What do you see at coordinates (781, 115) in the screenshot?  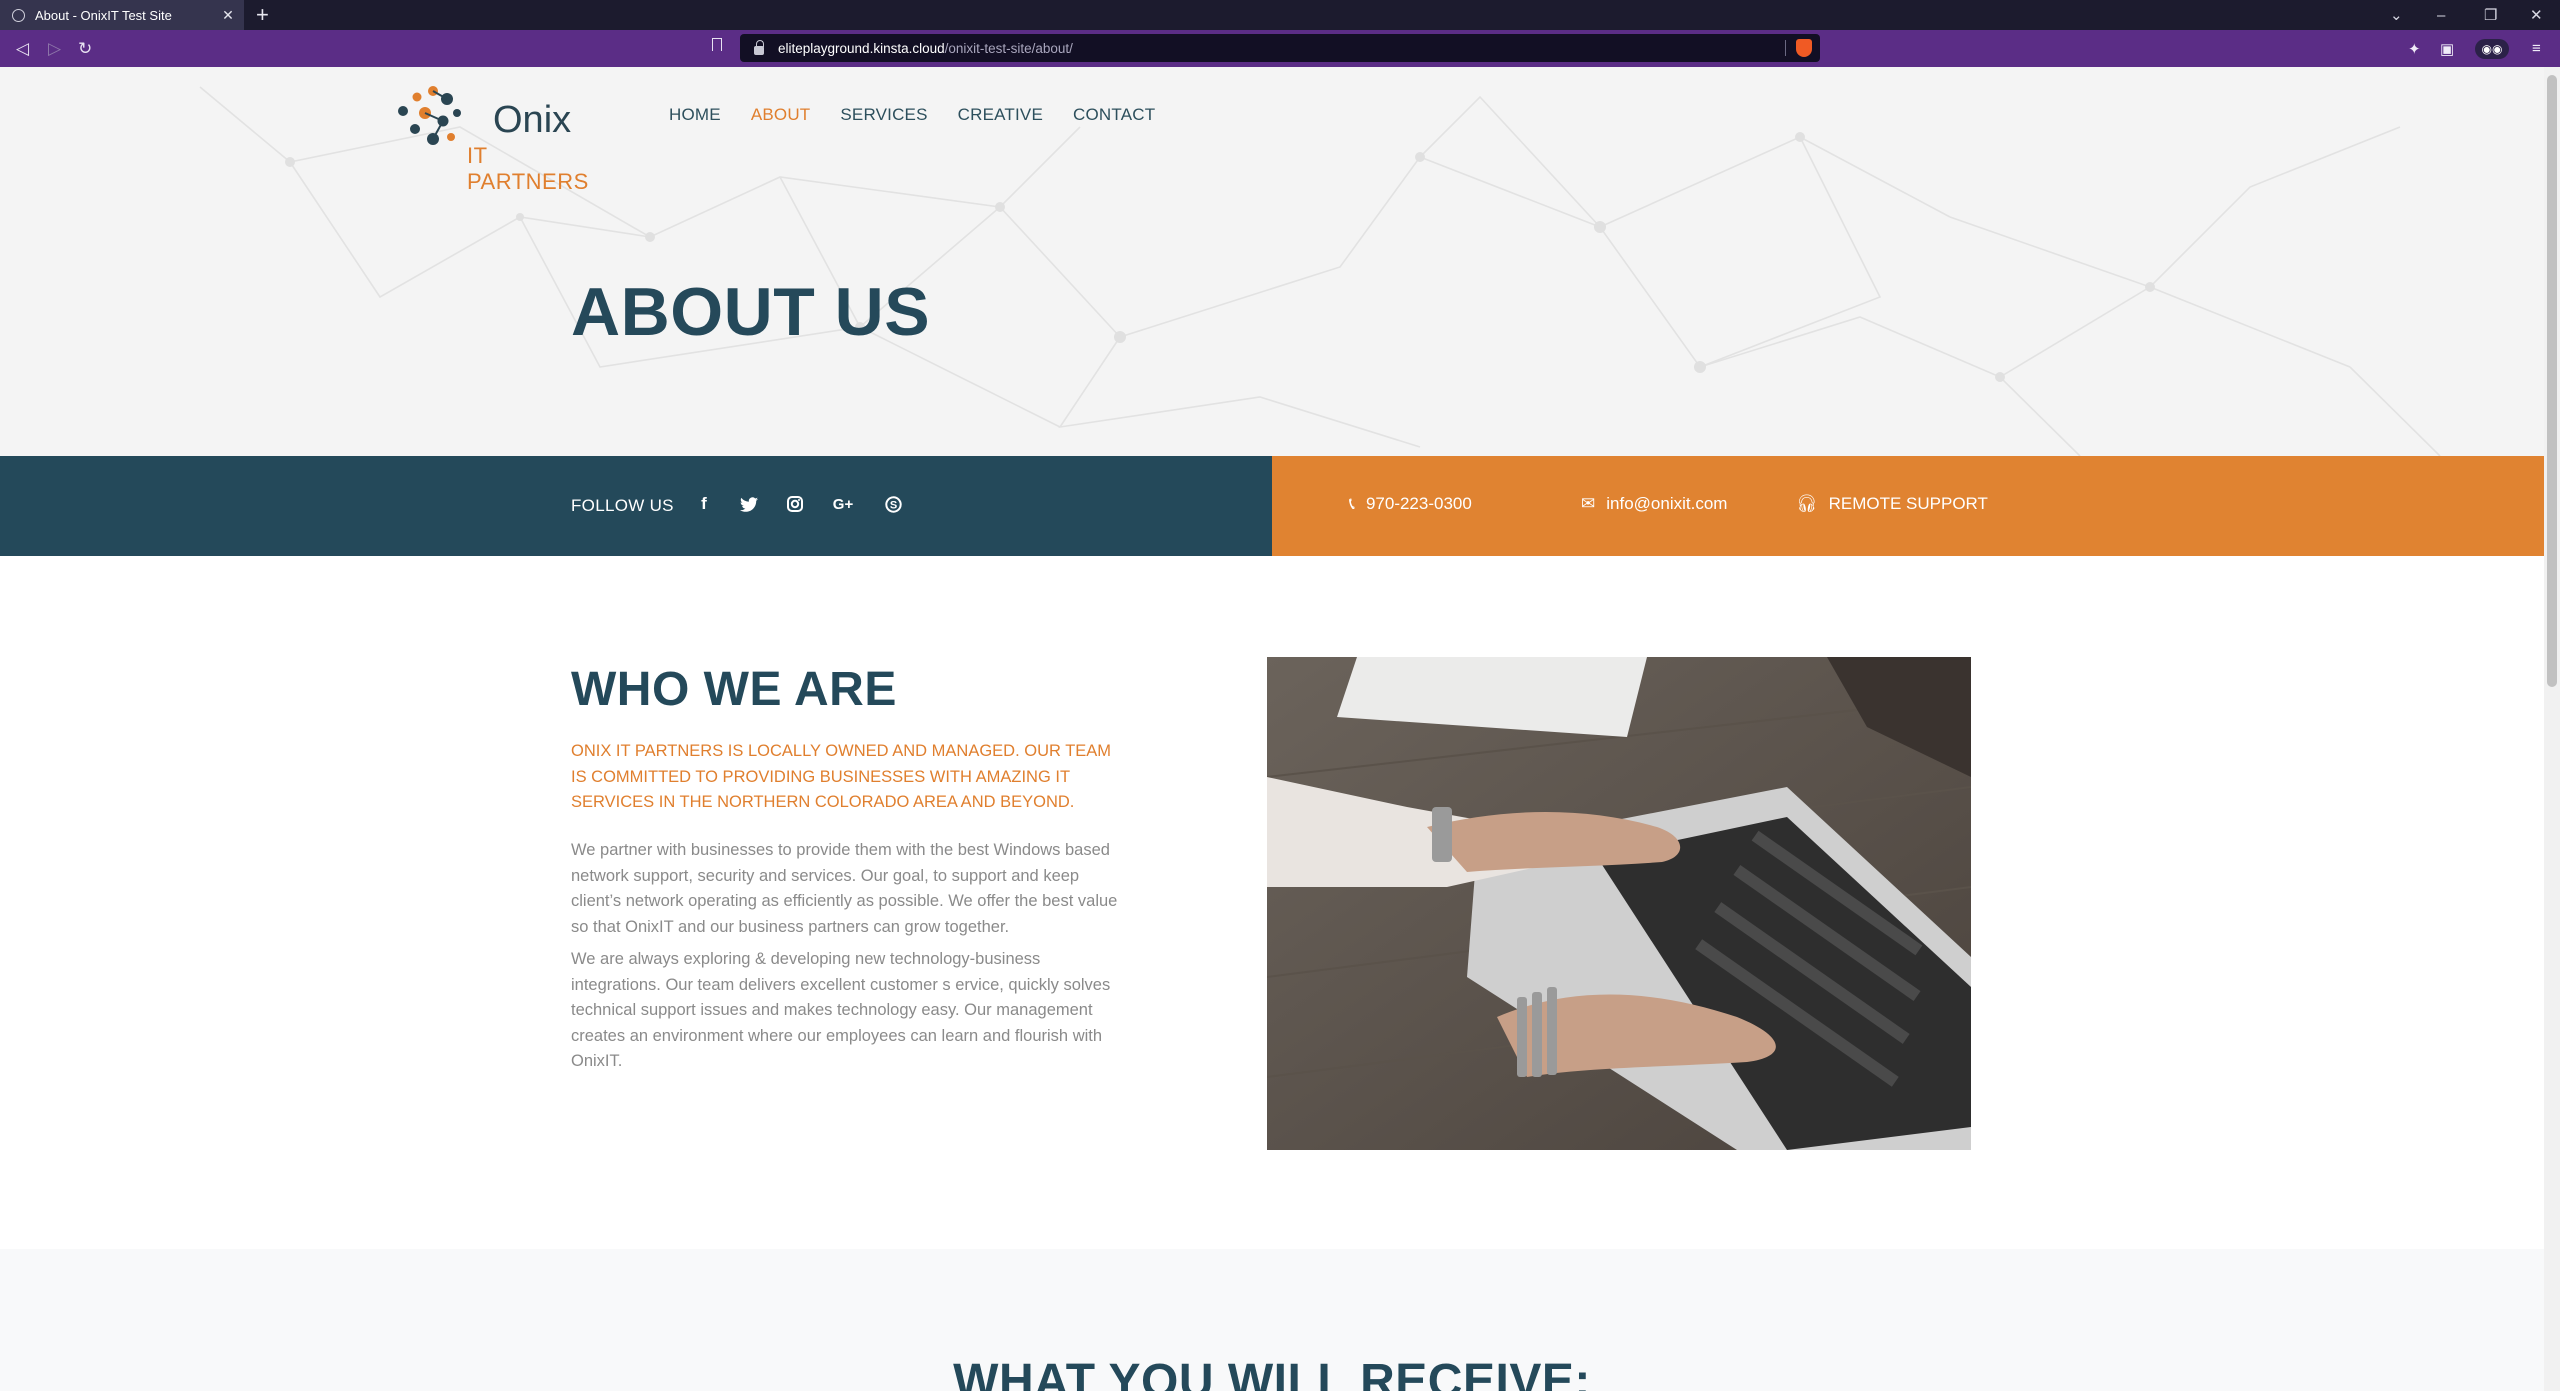 I see `nav-item-about: ABOUT` at bounding box center [781, 115].